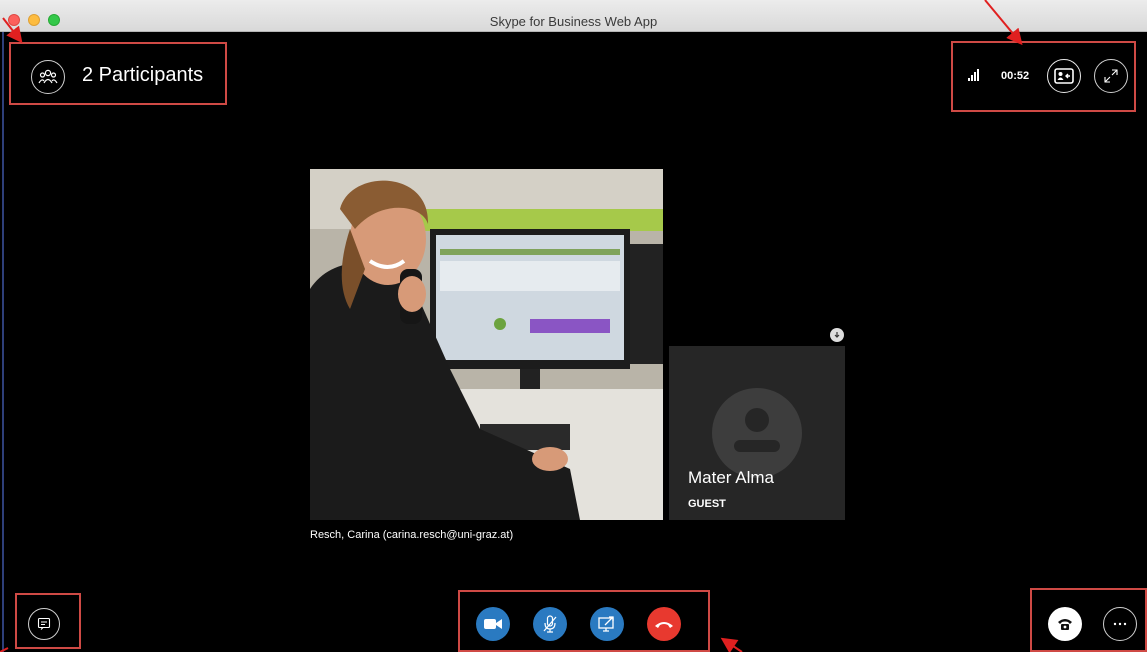 Image resolution: width=1147 pixels, height=652 pixels. What do you see at coordinates (1003, 23) in the screenshot?
I see `annotation-arrow-status` at bounding box center [1003, 23].